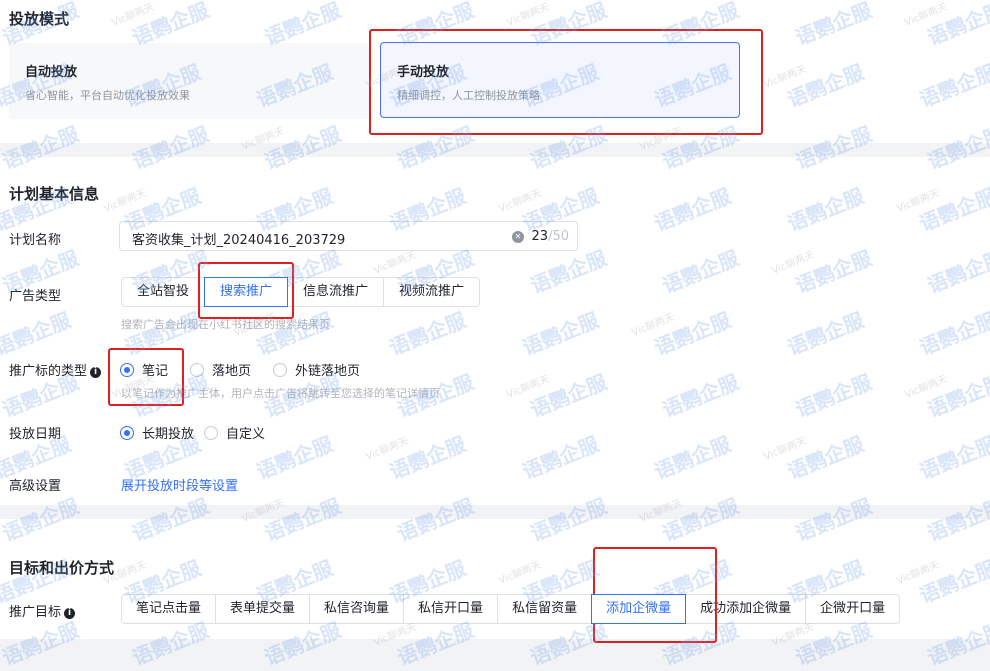  I want to click on target-type-label: 推广标的类型 i, so click(55, 369).